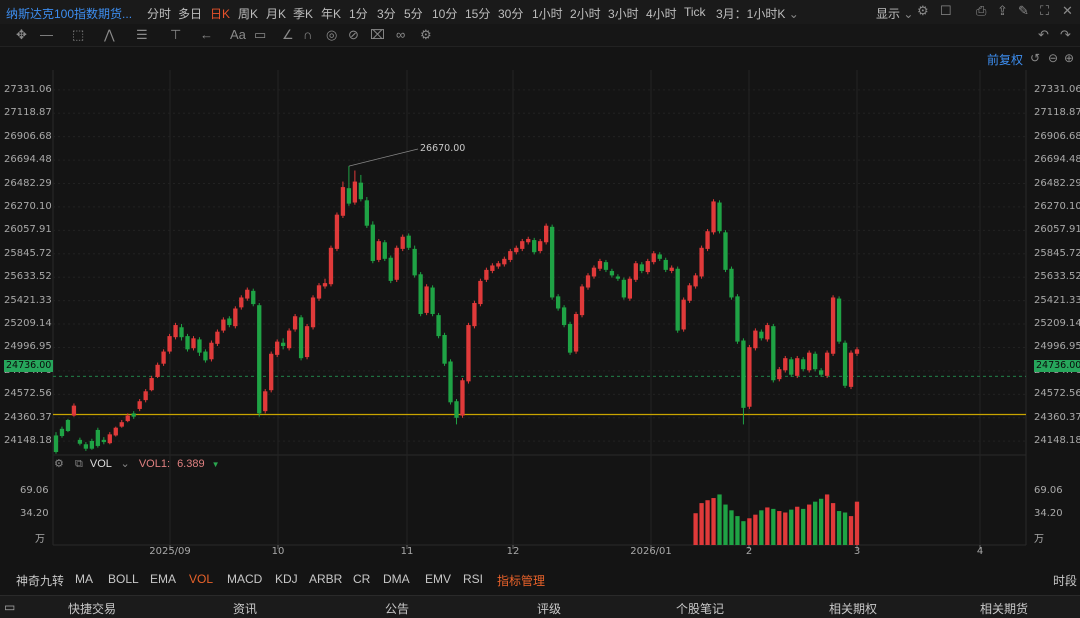 The image size is (1080, 618). What do you see at coordinates (397, 608) in the screenshot?
I see `footer-item-2: 公告` at bounding box center [397, 608].